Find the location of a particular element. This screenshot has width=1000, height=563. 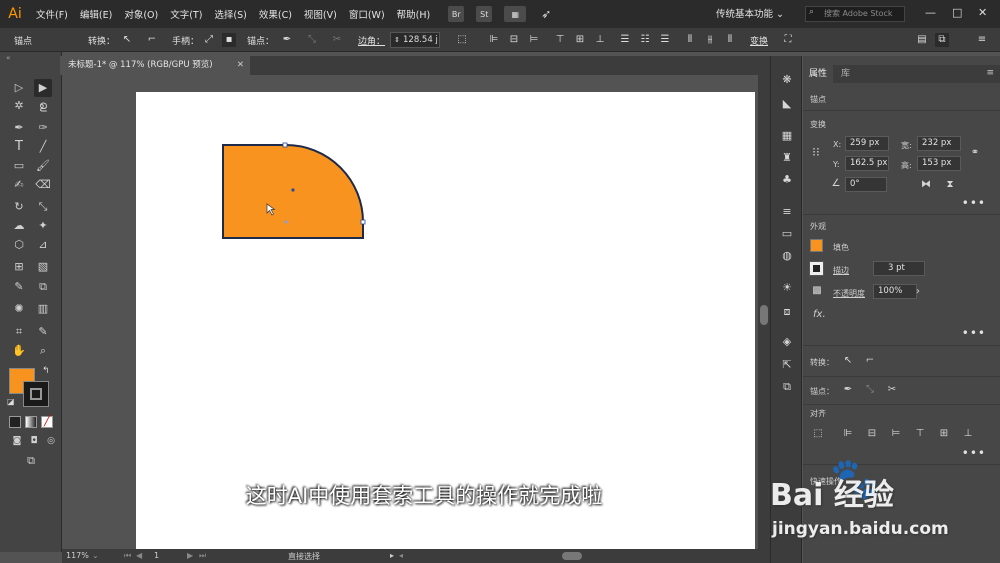

distribute-hcenter-icon: ⫵ is located at coordinates (710, 40).